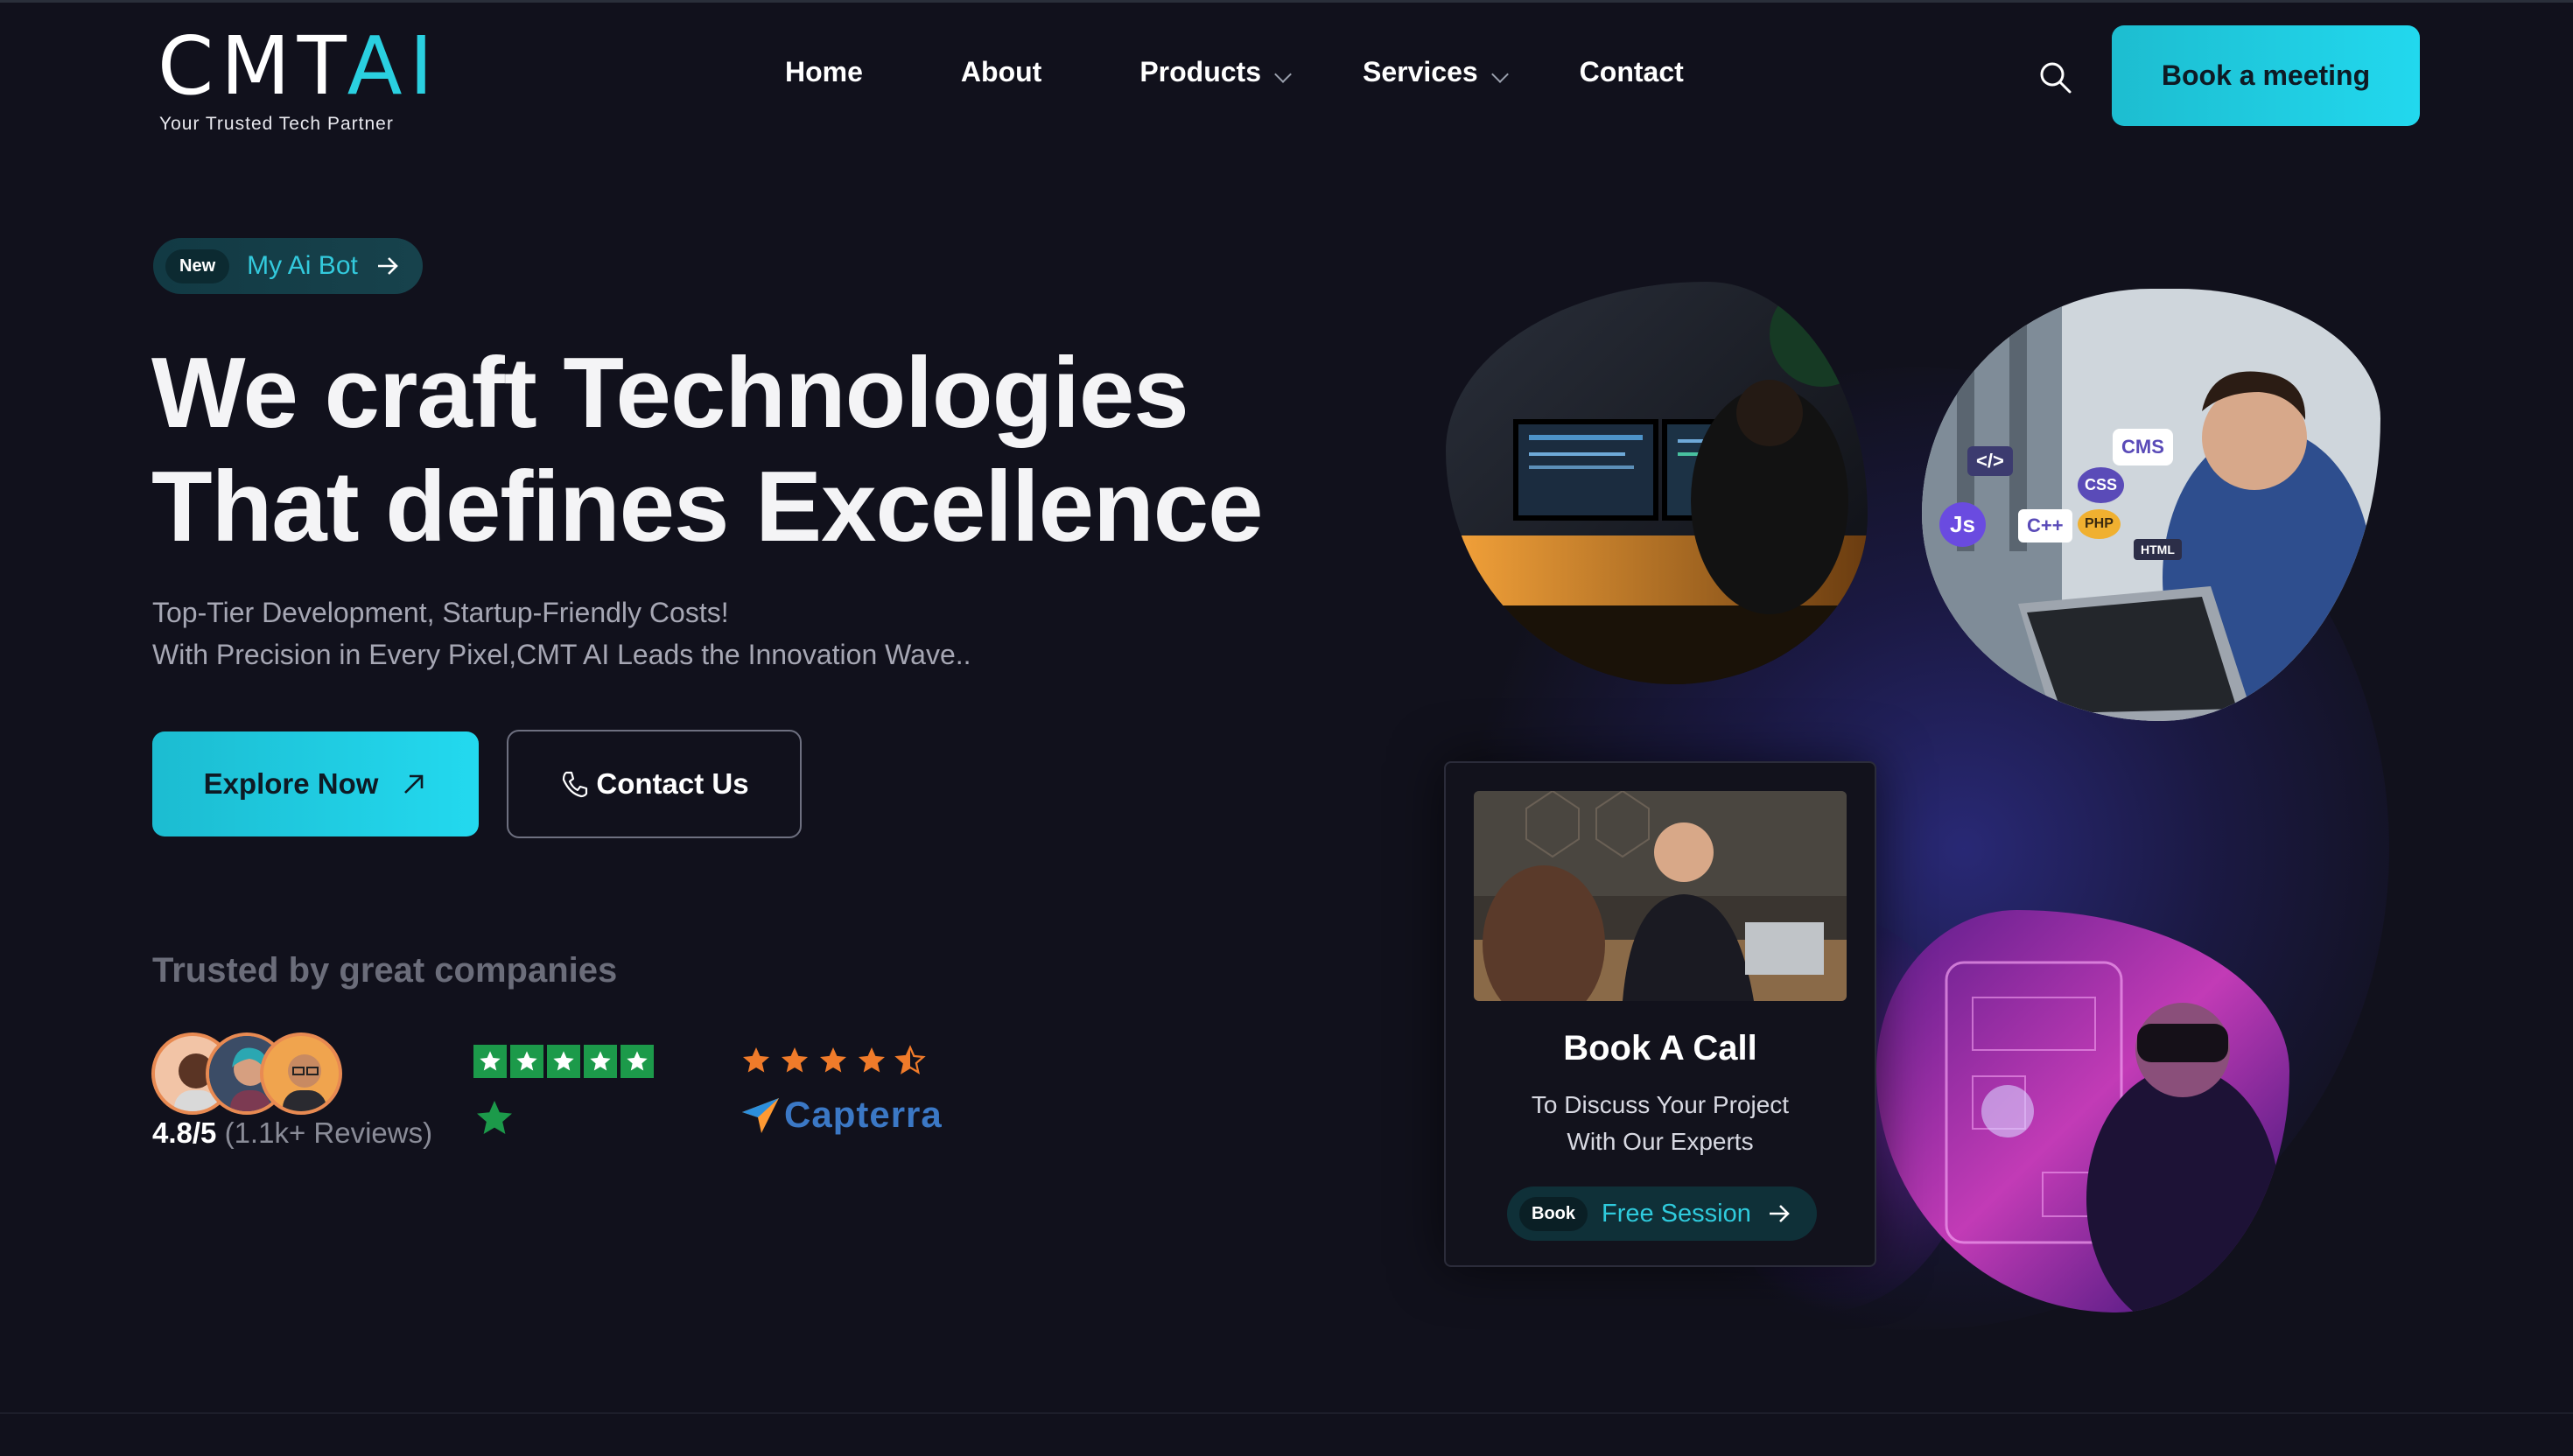 This screenshot has height=1456, width=2573. Describe the element at coordinates (299, 66) in the screenshot. I see `logo-wordmark: CMTAI` at that location.